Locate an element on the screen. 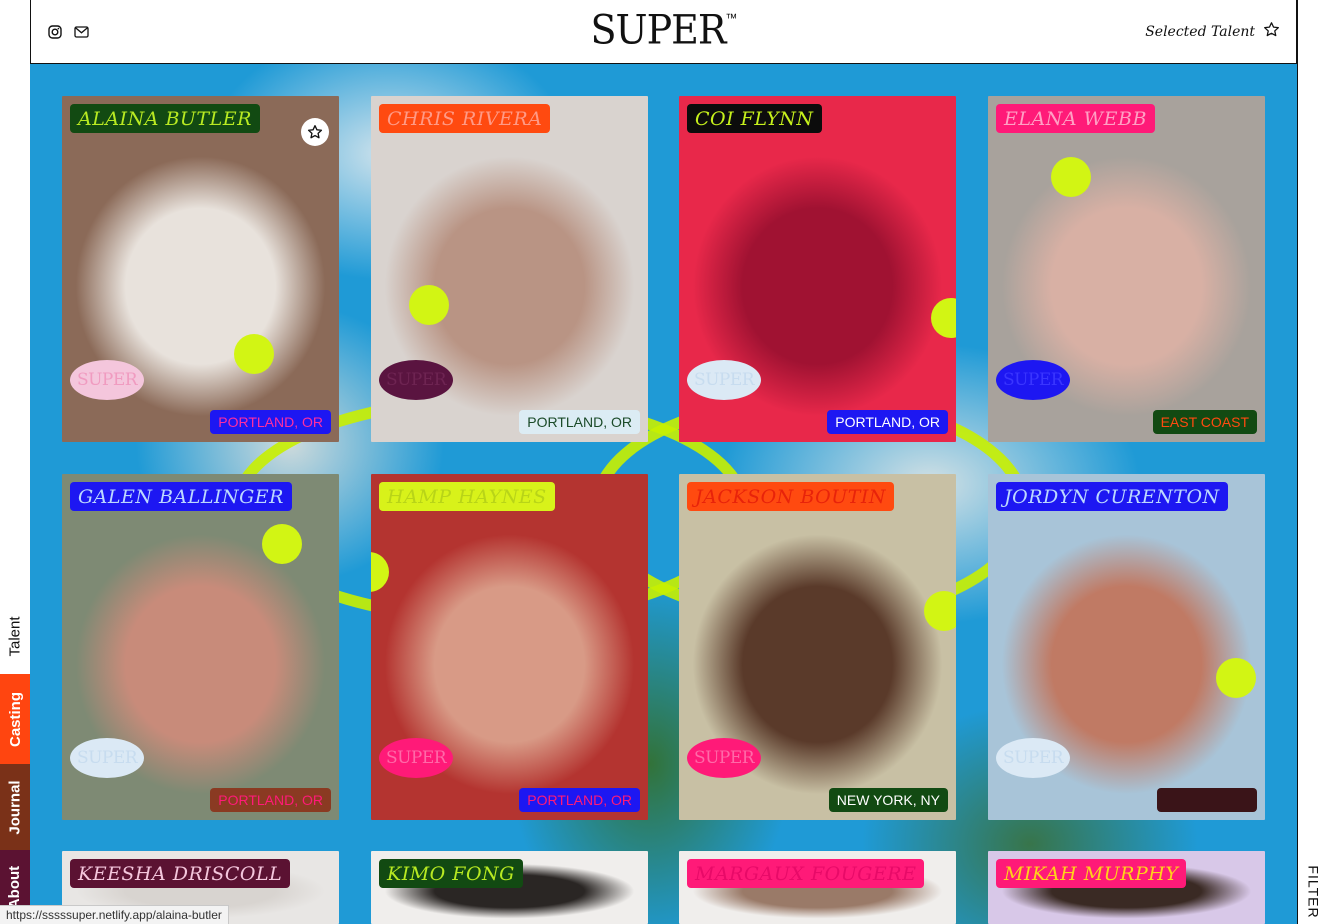  talent-card: Kimo Fong is located at coordinates (509, 887).